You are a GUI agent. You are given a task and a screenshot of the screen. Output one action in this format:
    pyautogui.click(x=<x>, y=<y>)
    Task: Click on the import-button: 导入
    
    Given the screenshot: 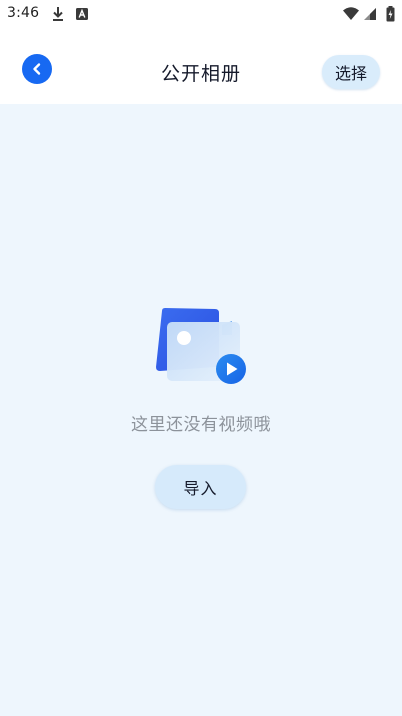 What is the action you would take?
    pyautogui.click(x=200, y=487)
    